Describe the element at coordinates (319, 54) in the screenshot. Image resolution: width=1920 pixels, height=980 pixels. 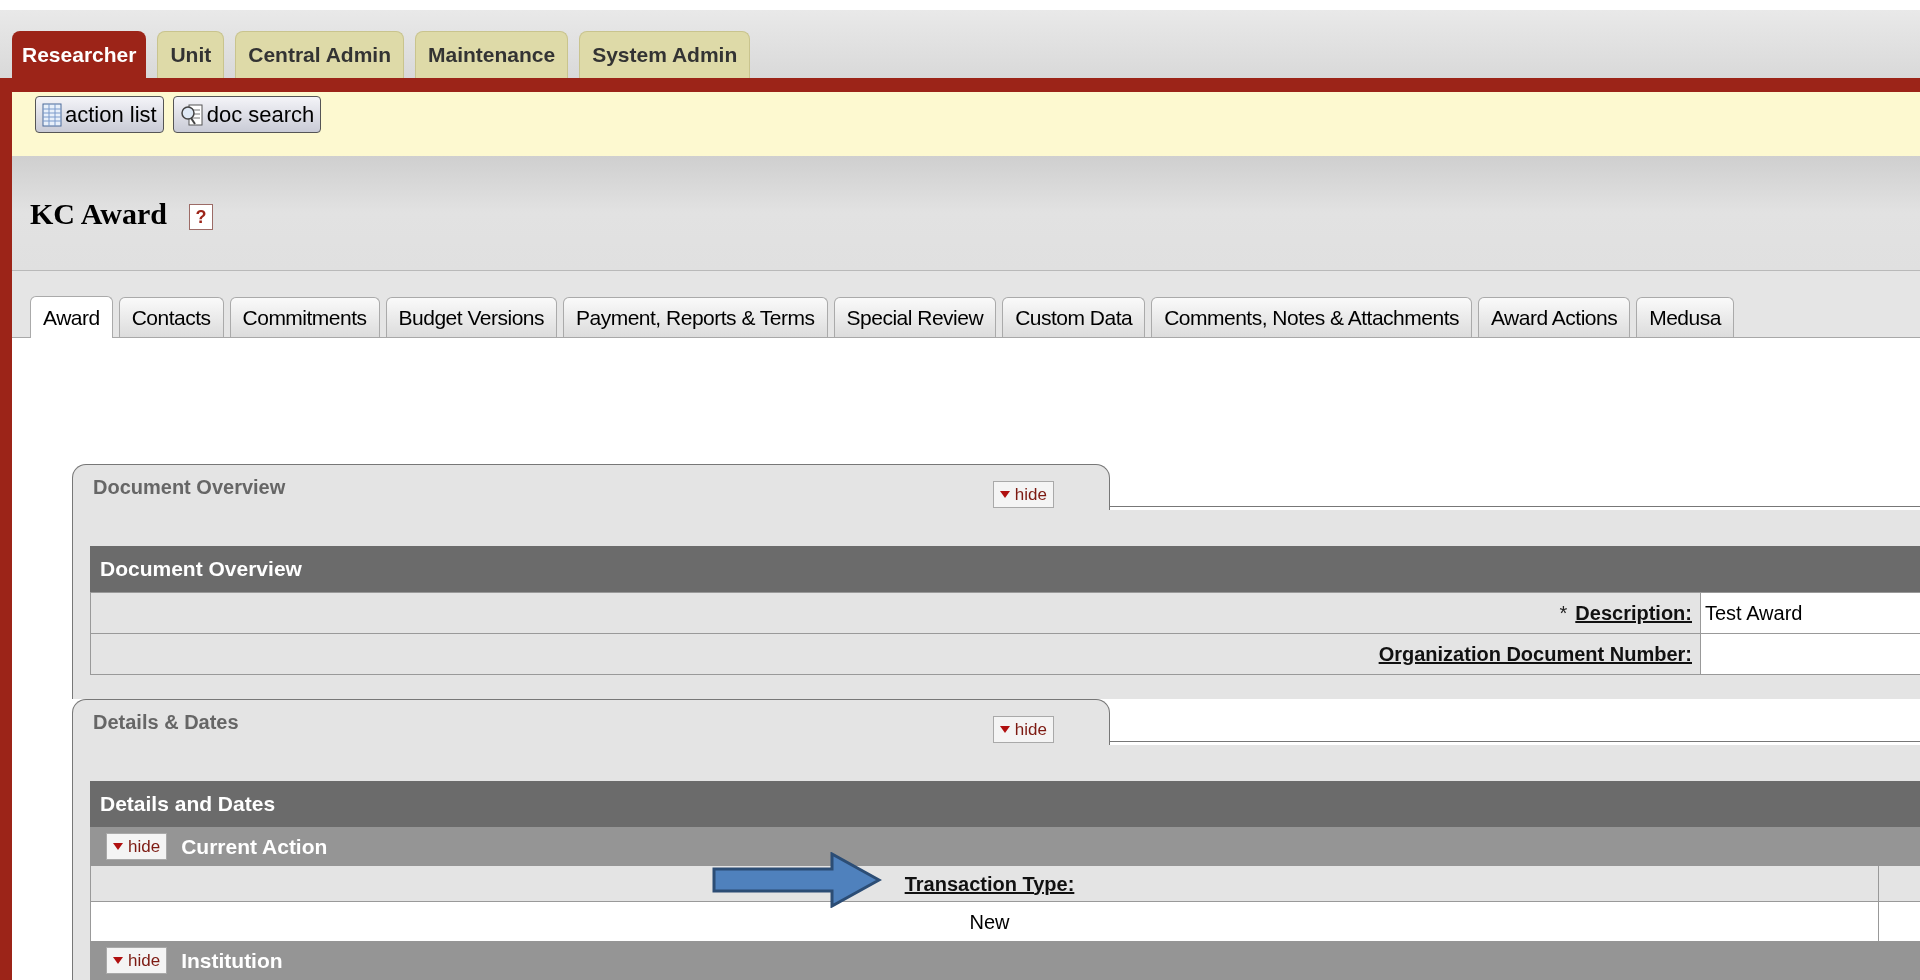
I see `module-tab: Central Admin` at that location.